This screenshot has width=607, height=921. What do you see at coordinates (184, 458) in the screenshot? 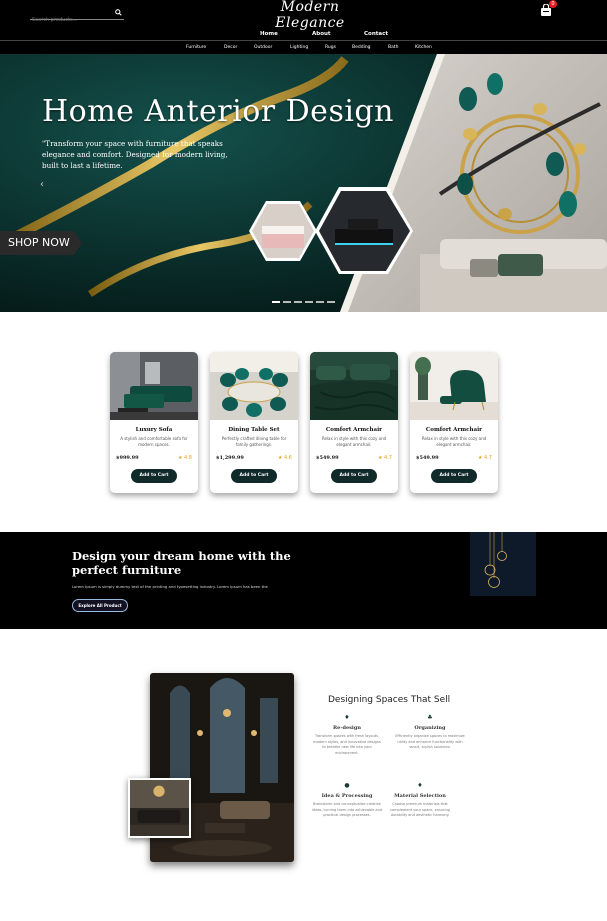
I see `product-rating: ★ 4.8` at bounding box center [184, 458].